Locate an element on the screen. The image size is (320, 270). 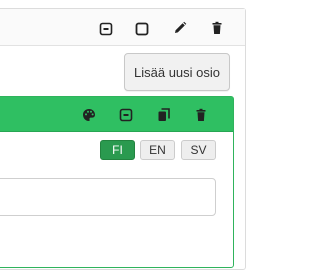
section-panel-header is located at coordinates (116, 114).